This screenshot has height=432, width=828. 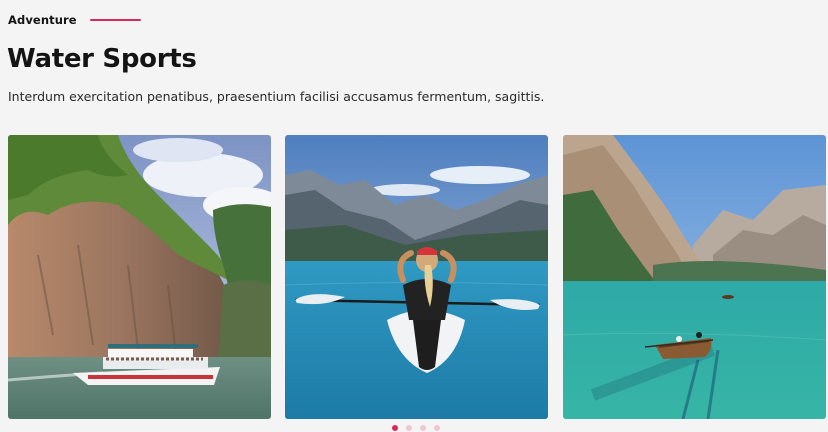 What do you see at coordinates (416, 428) in the screenshot?
I see `carousel-pagination` at bounding box center [416, 428].